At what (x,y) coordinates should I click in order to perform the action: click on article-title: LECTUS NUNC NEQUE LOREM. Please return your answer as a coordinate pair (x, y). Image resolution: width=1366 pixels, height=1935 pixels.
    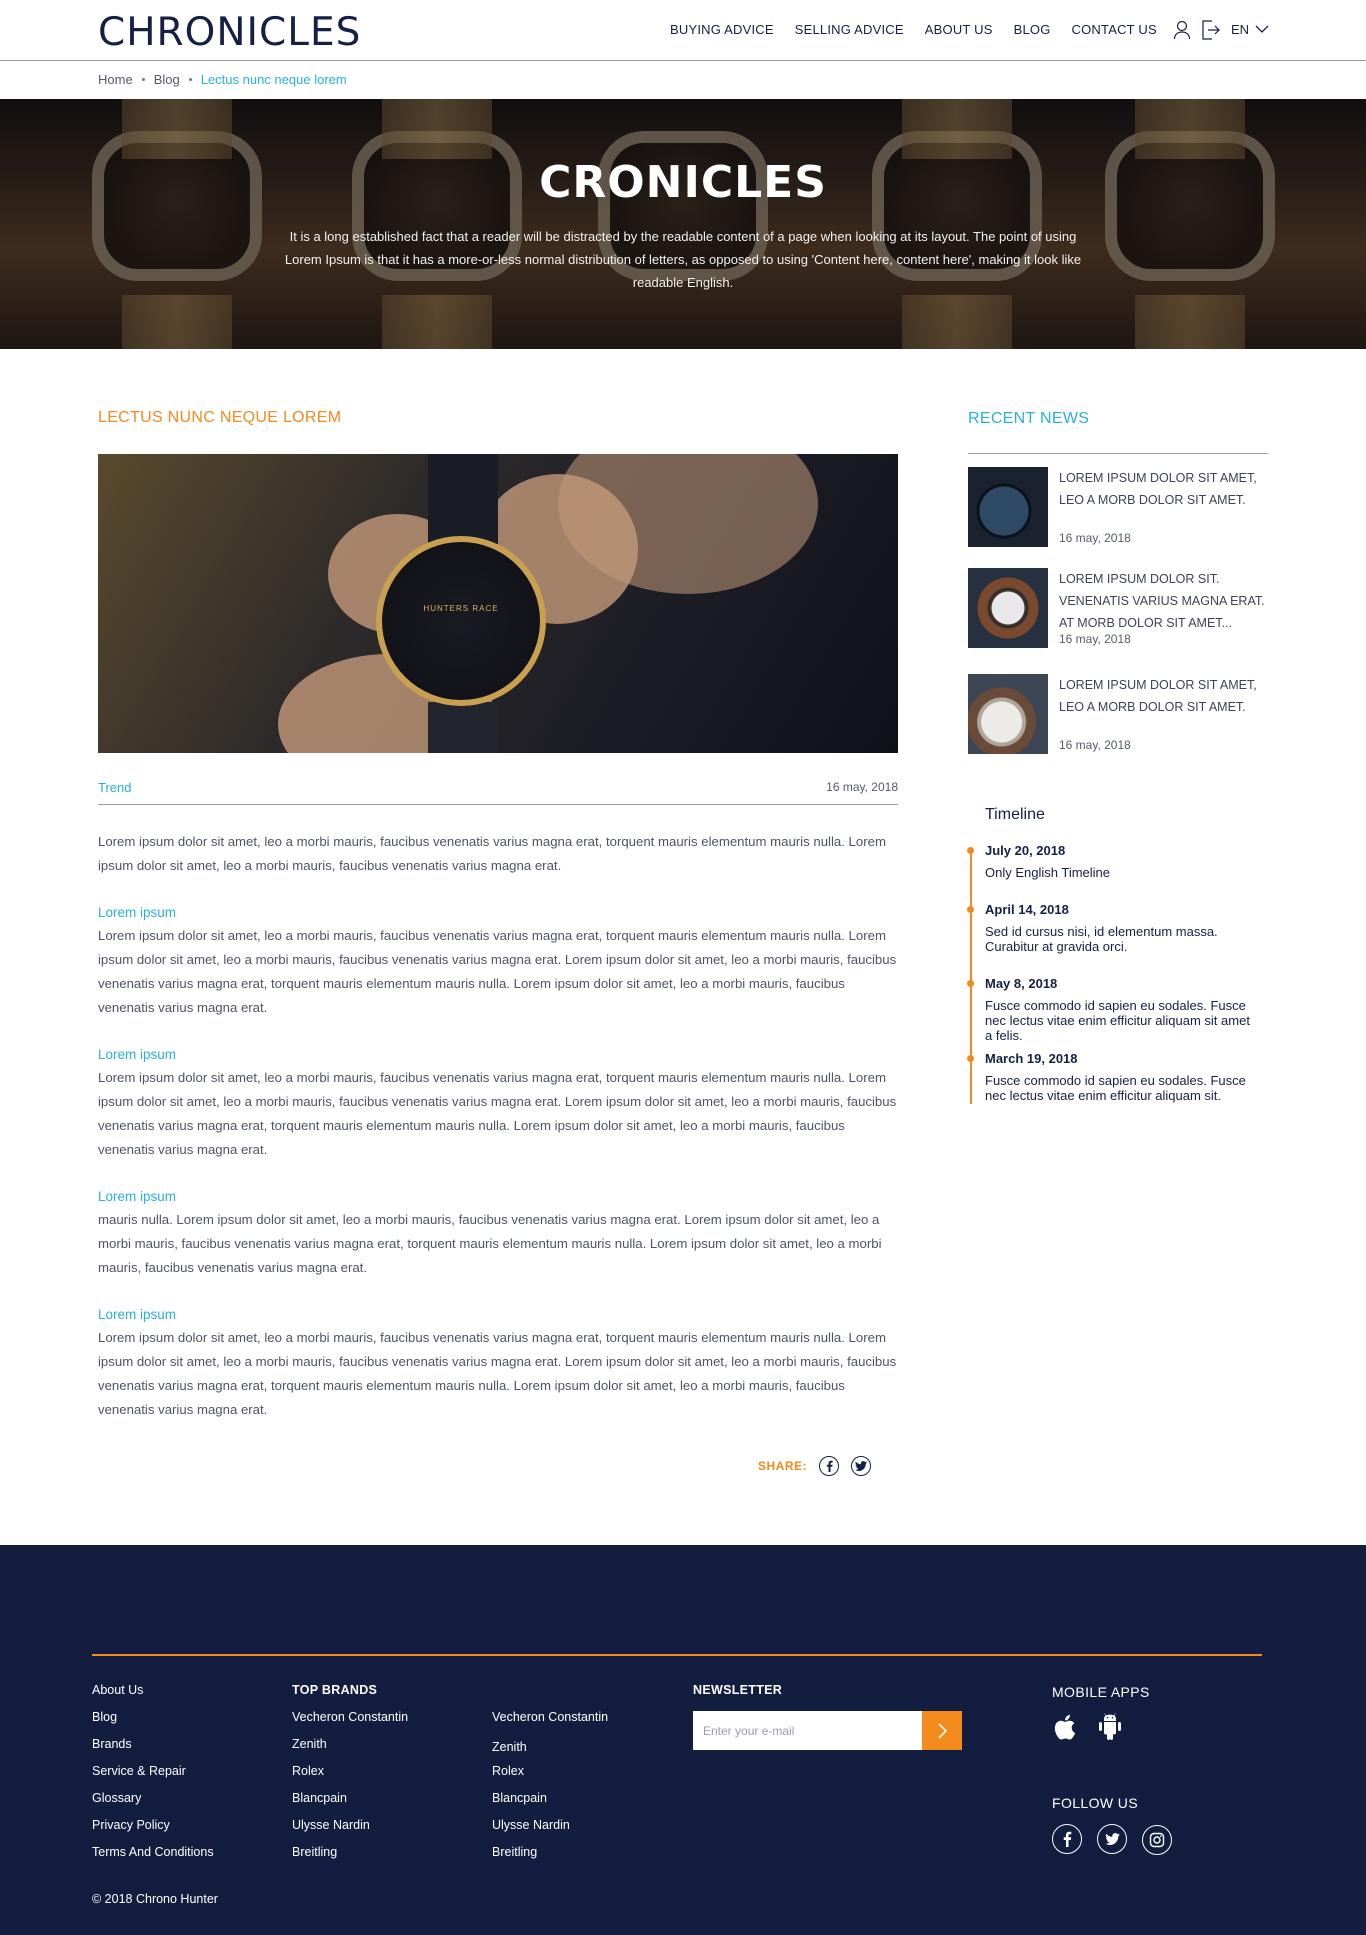
    Looking at the image, I should click on (220, 417).